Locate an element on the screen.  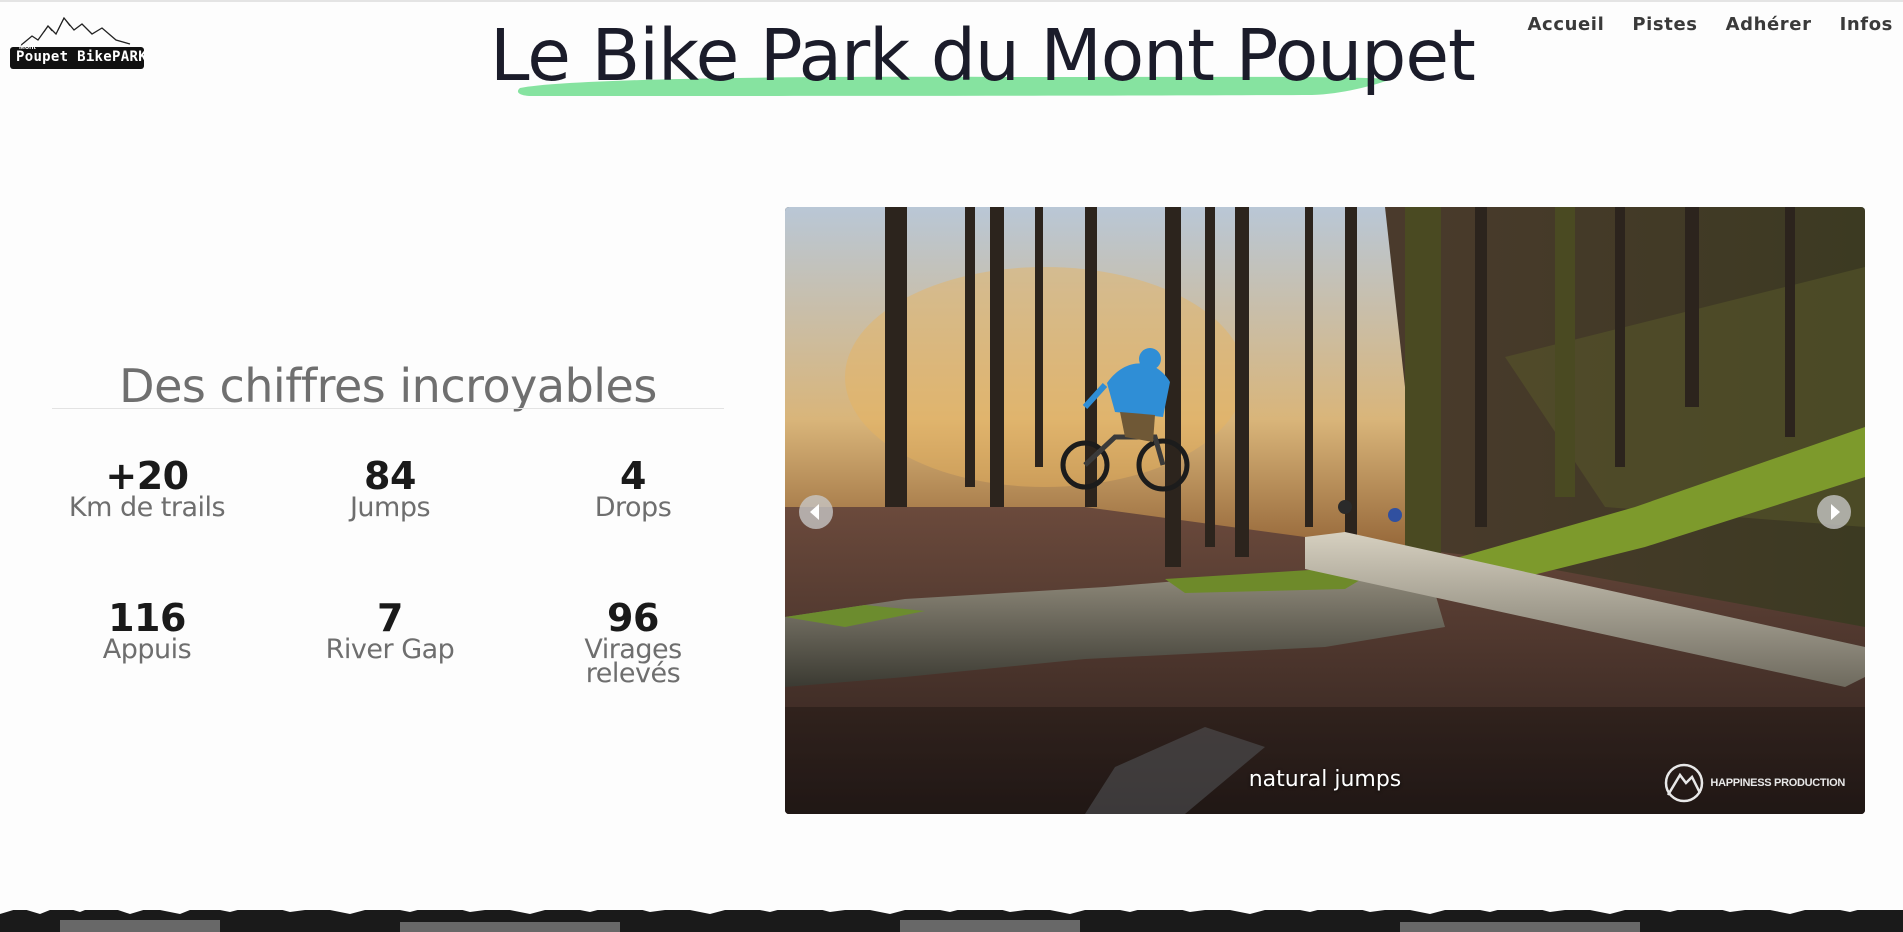
stat-km-trails: +20 Km de trails is located at coordinates (147, 488).